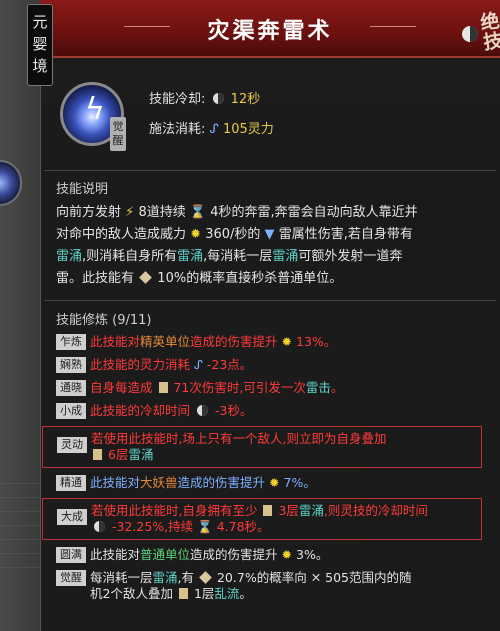  Describe the element at coordinates (177, 99) in the screenshot. I see `cooldown-label: 技能冷却:` at that location.